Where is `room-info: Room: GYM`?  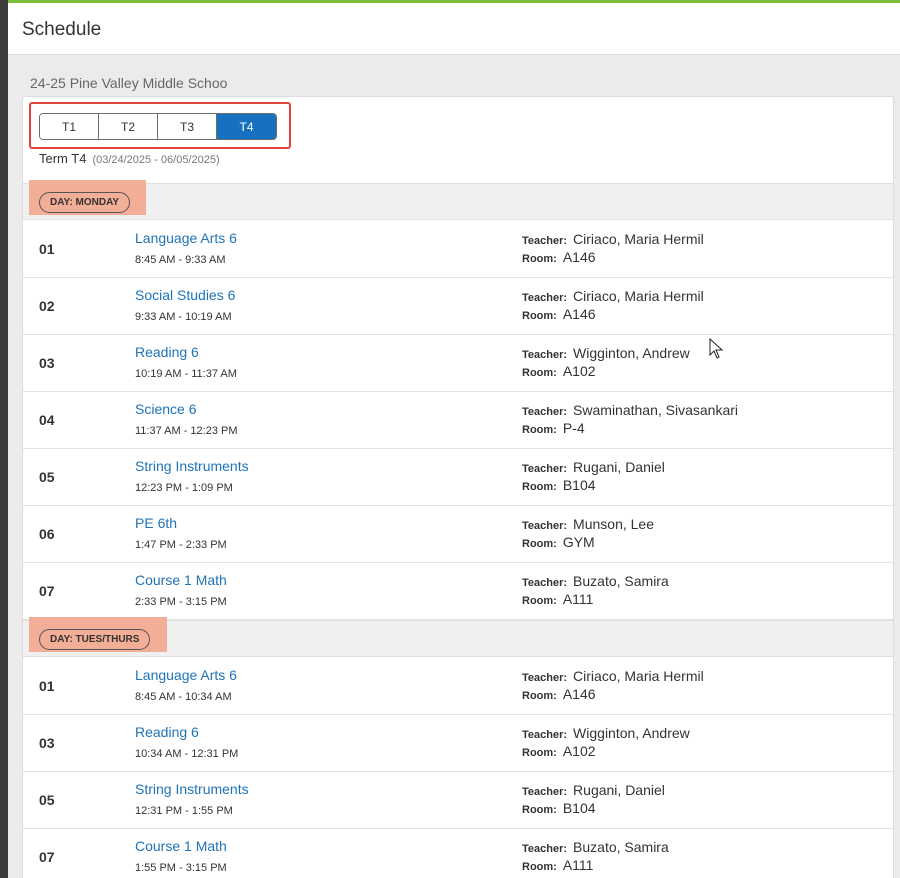
room-info: Room: GYM is located at coordinates (558, 542).